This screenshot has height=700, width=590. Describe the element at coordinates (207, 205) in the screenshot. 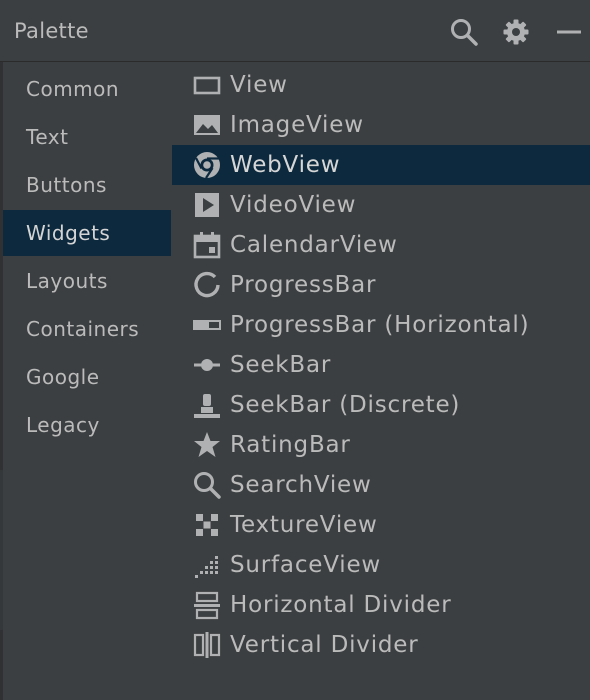

I see `play-icon` at that location.